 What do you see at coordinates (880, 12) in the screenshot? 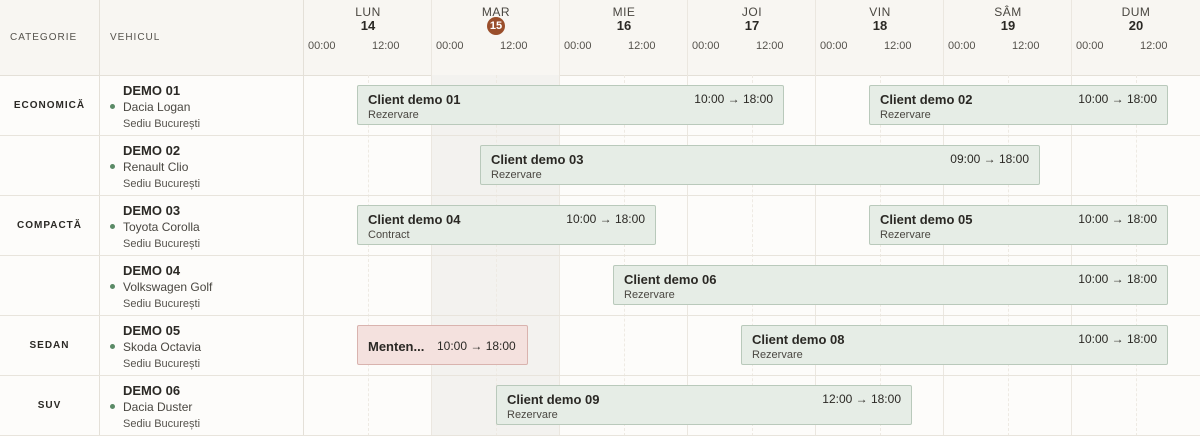
I see `day-name: VIN` at bounding box center [880, 12].